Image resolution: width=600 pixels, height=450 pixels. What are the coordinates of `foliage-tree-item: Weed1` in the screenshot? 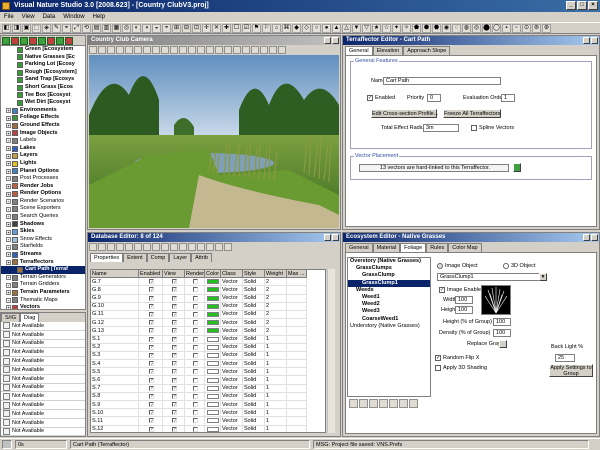 It's located at (389, 297).